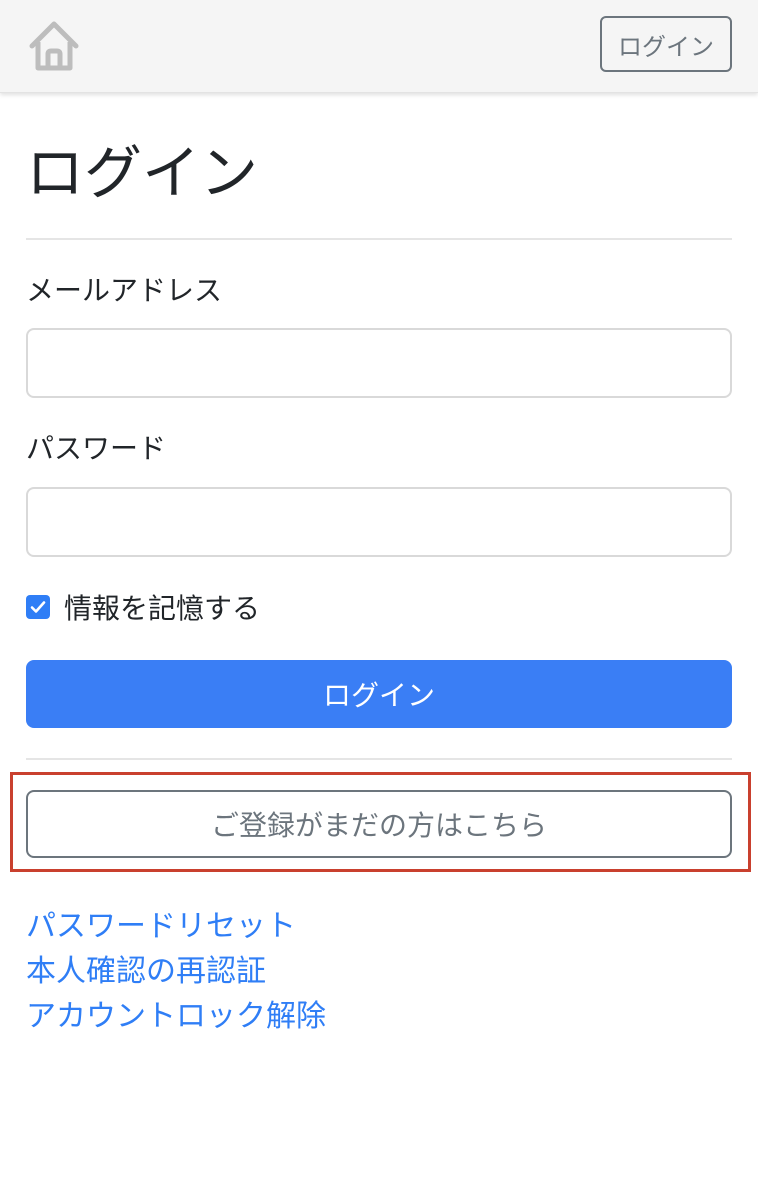 The image size is (758, 1182). Describe the element at coordinates (379, 522) in the screenshot. I see `password-field` at that location.